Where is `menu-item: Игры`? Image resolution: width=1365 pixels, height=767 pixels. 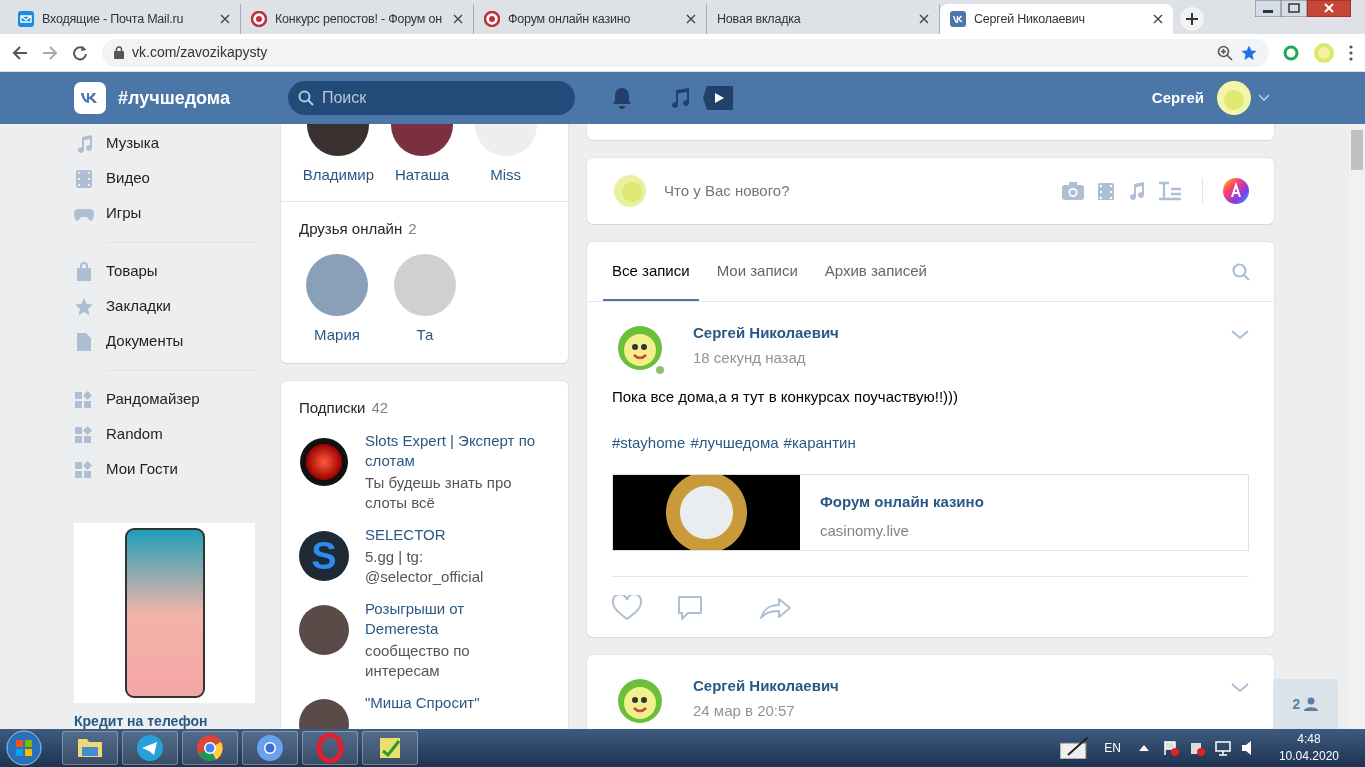
menu-item: Игры is located at coordinates (164, 213).